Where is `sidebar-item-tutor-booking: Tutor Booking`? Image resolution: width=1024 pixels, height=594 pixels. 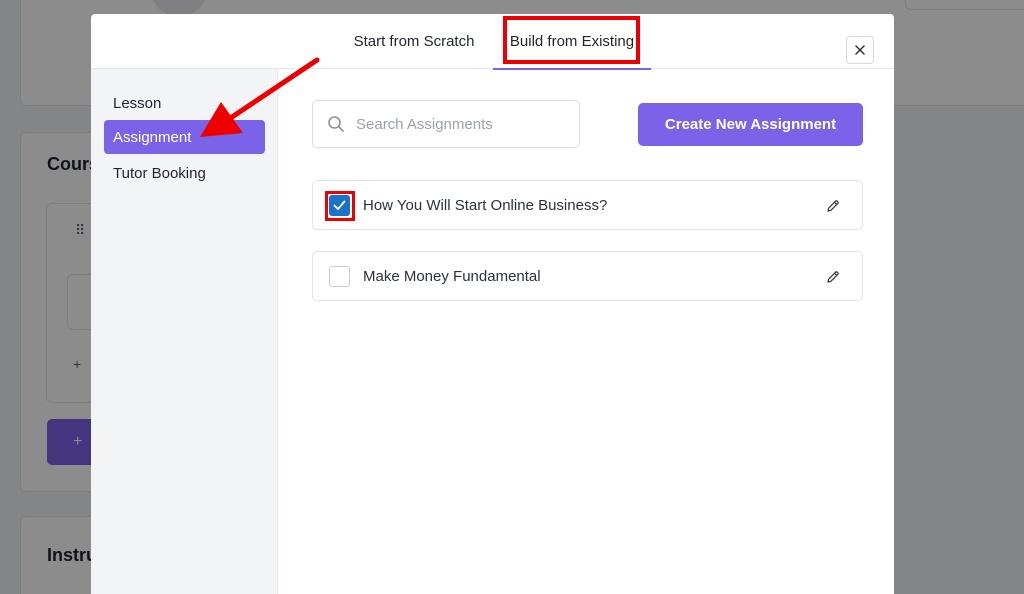
sidebar-item-tutor-booking: Tutor Booking is located at coordinates (184, 173).